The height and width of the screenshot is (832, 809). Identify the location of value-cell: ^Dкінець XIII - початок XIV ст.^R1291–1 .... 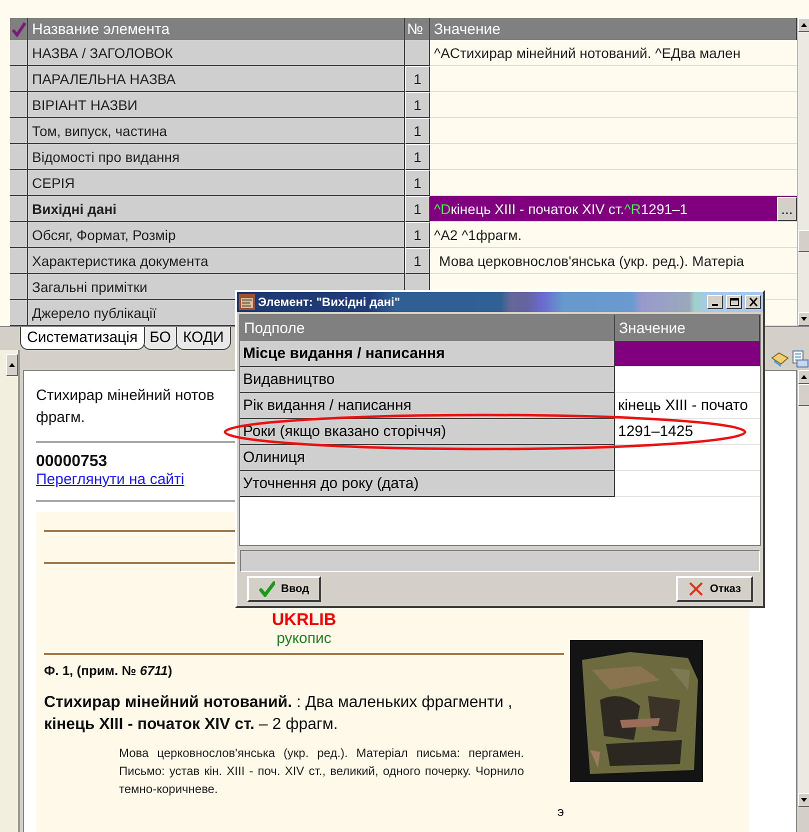
(613, 209).